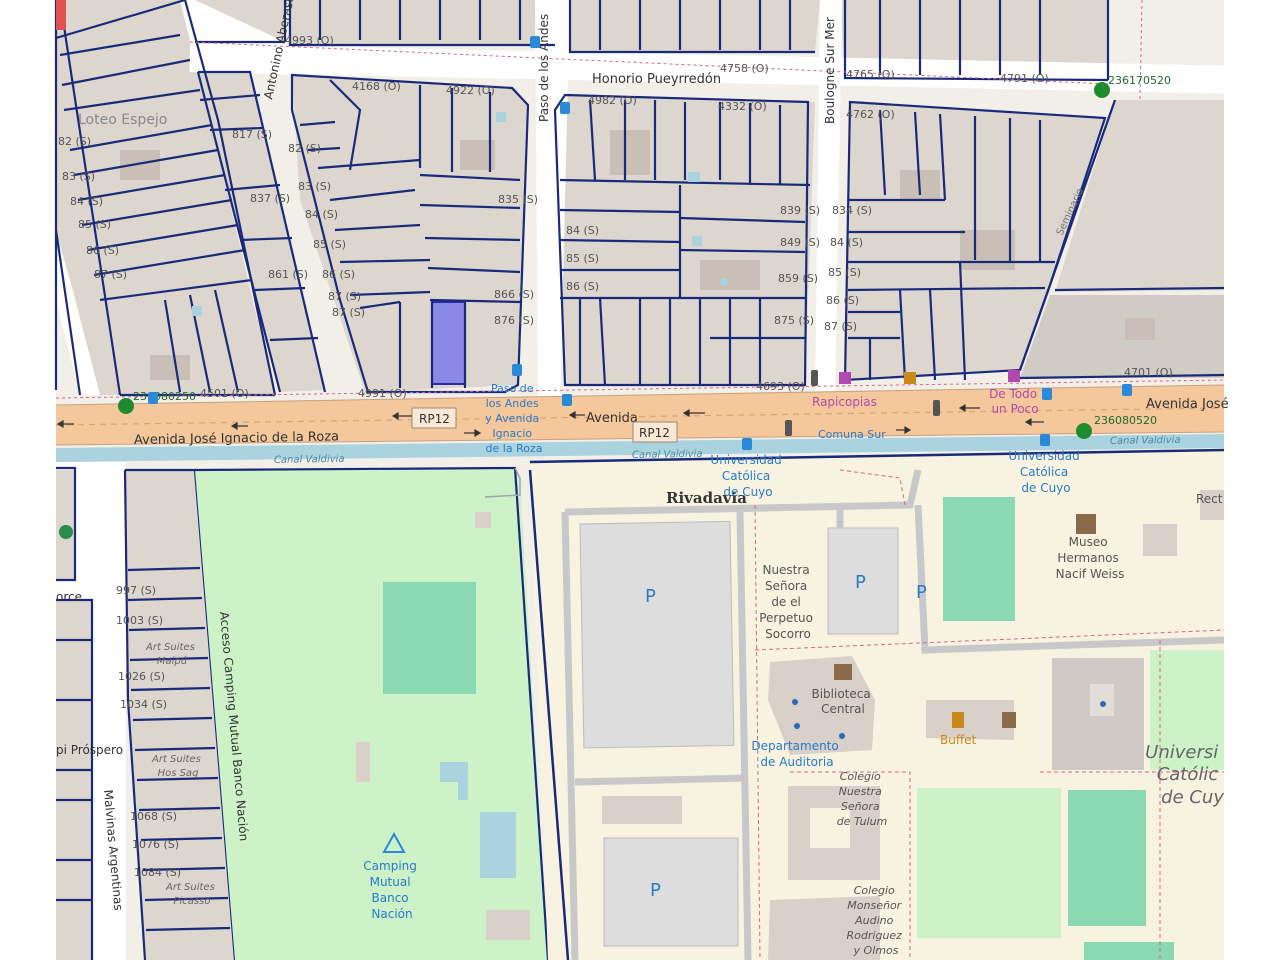 The width and height of the screenshot is (1280, 960). I want to click on block-sw, so click(65, 525).